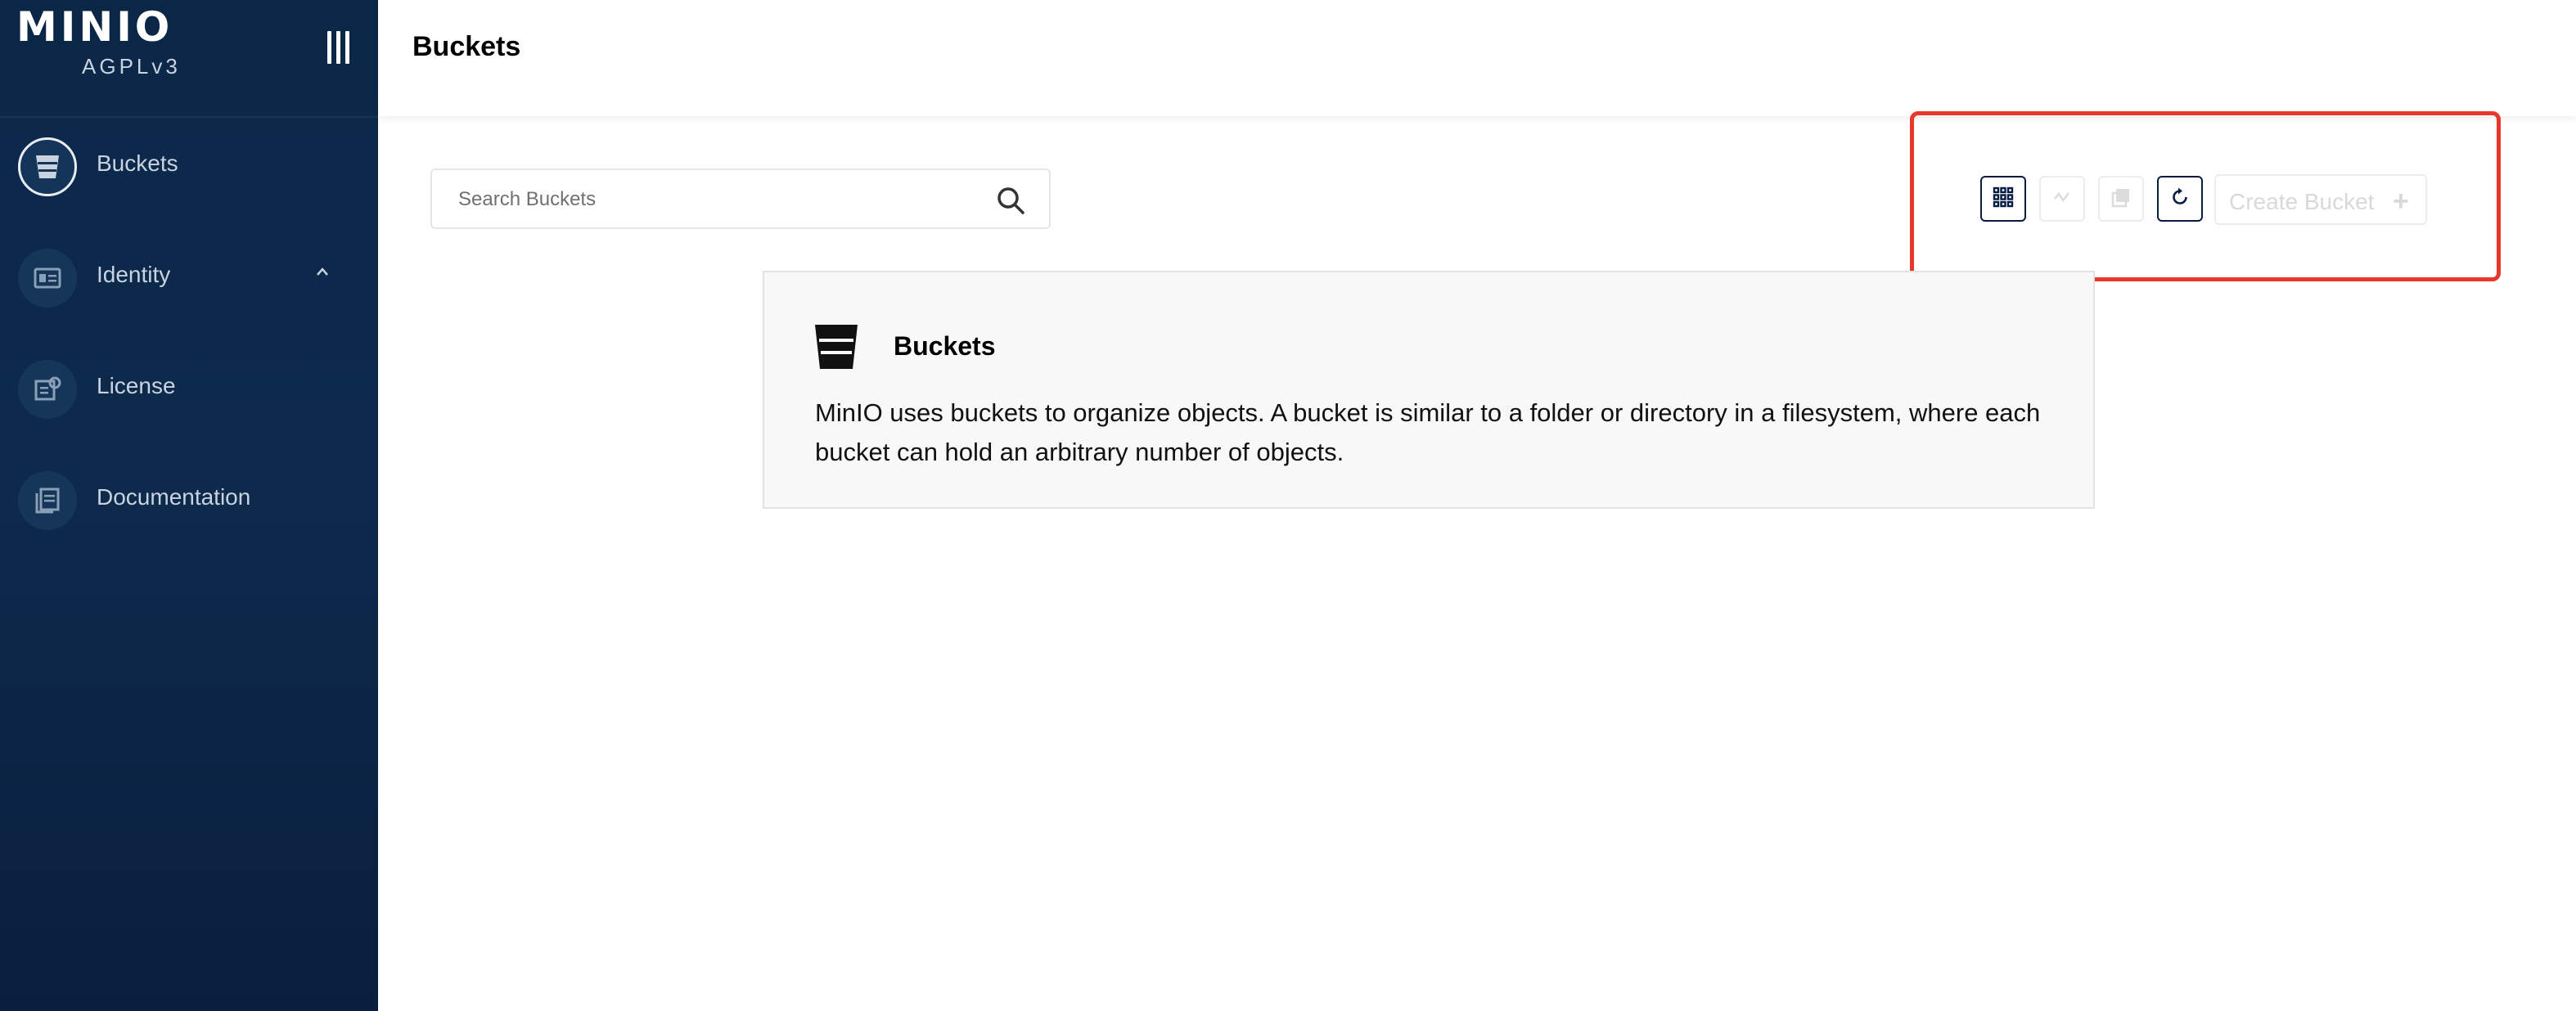  What do you see at coordinates (1010, 200) in the screenshot?
I see `search-icon` at bounding box center [1010, 200].